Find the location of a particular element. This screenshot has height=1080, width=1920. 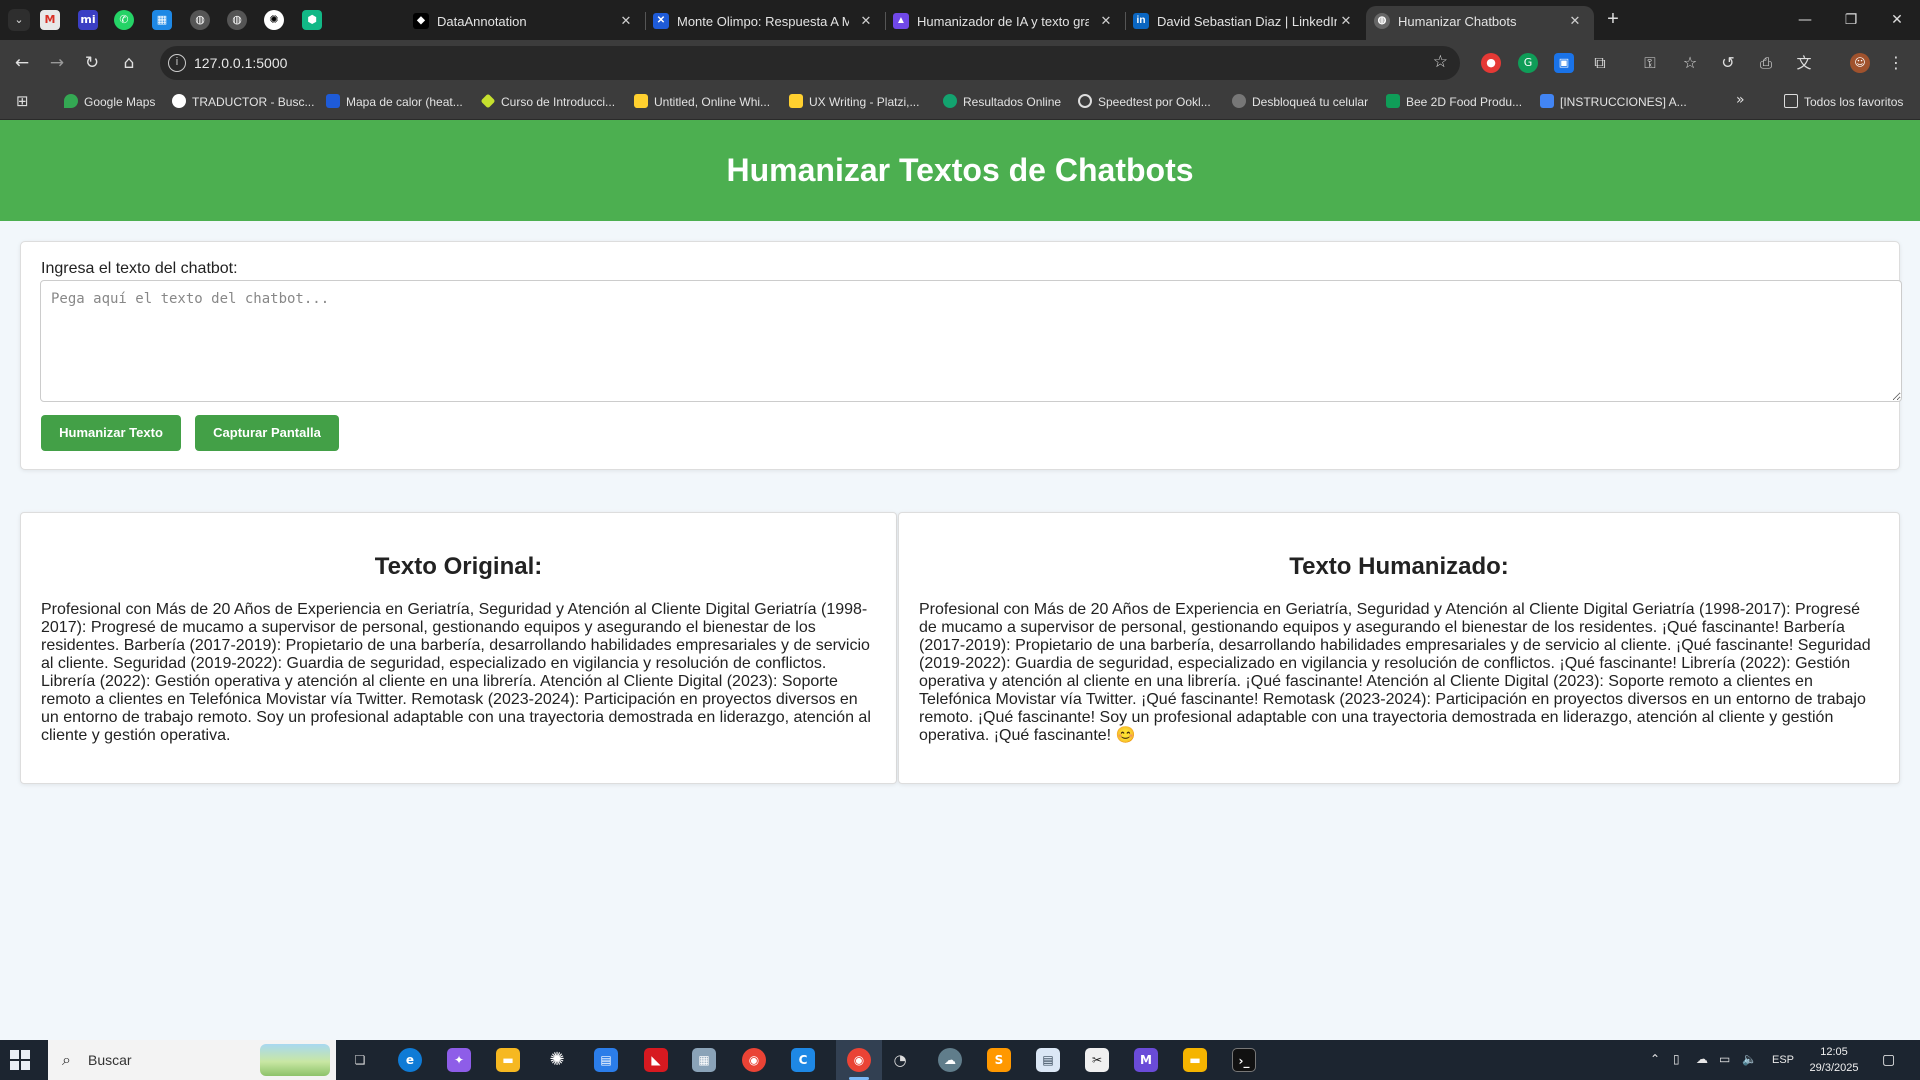

more-bookmarks-chevron-icon: » is located at coordinates (1740, 101).